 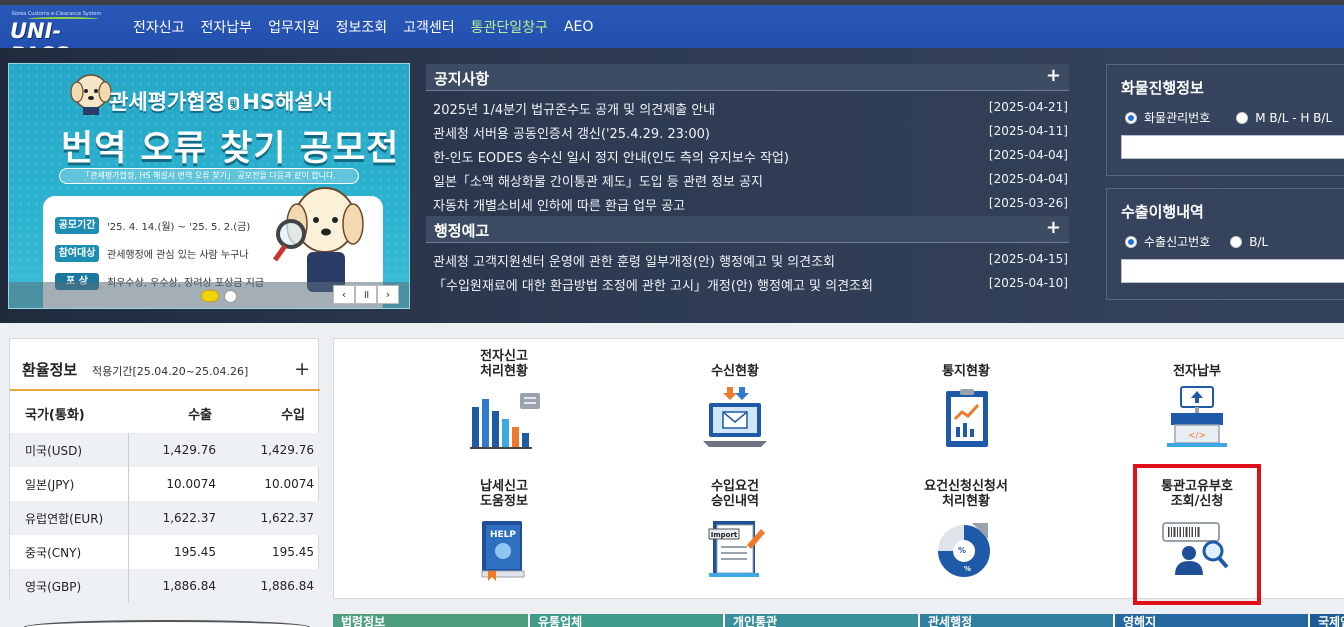 What do you see at coordinates (611, 156) in the screenshot?
I see `notice-item-title: 한-인도 EODES 송수신 일시 정지 안내(인도 측의 유지보수 작업)` at bounding box center [611, 156].